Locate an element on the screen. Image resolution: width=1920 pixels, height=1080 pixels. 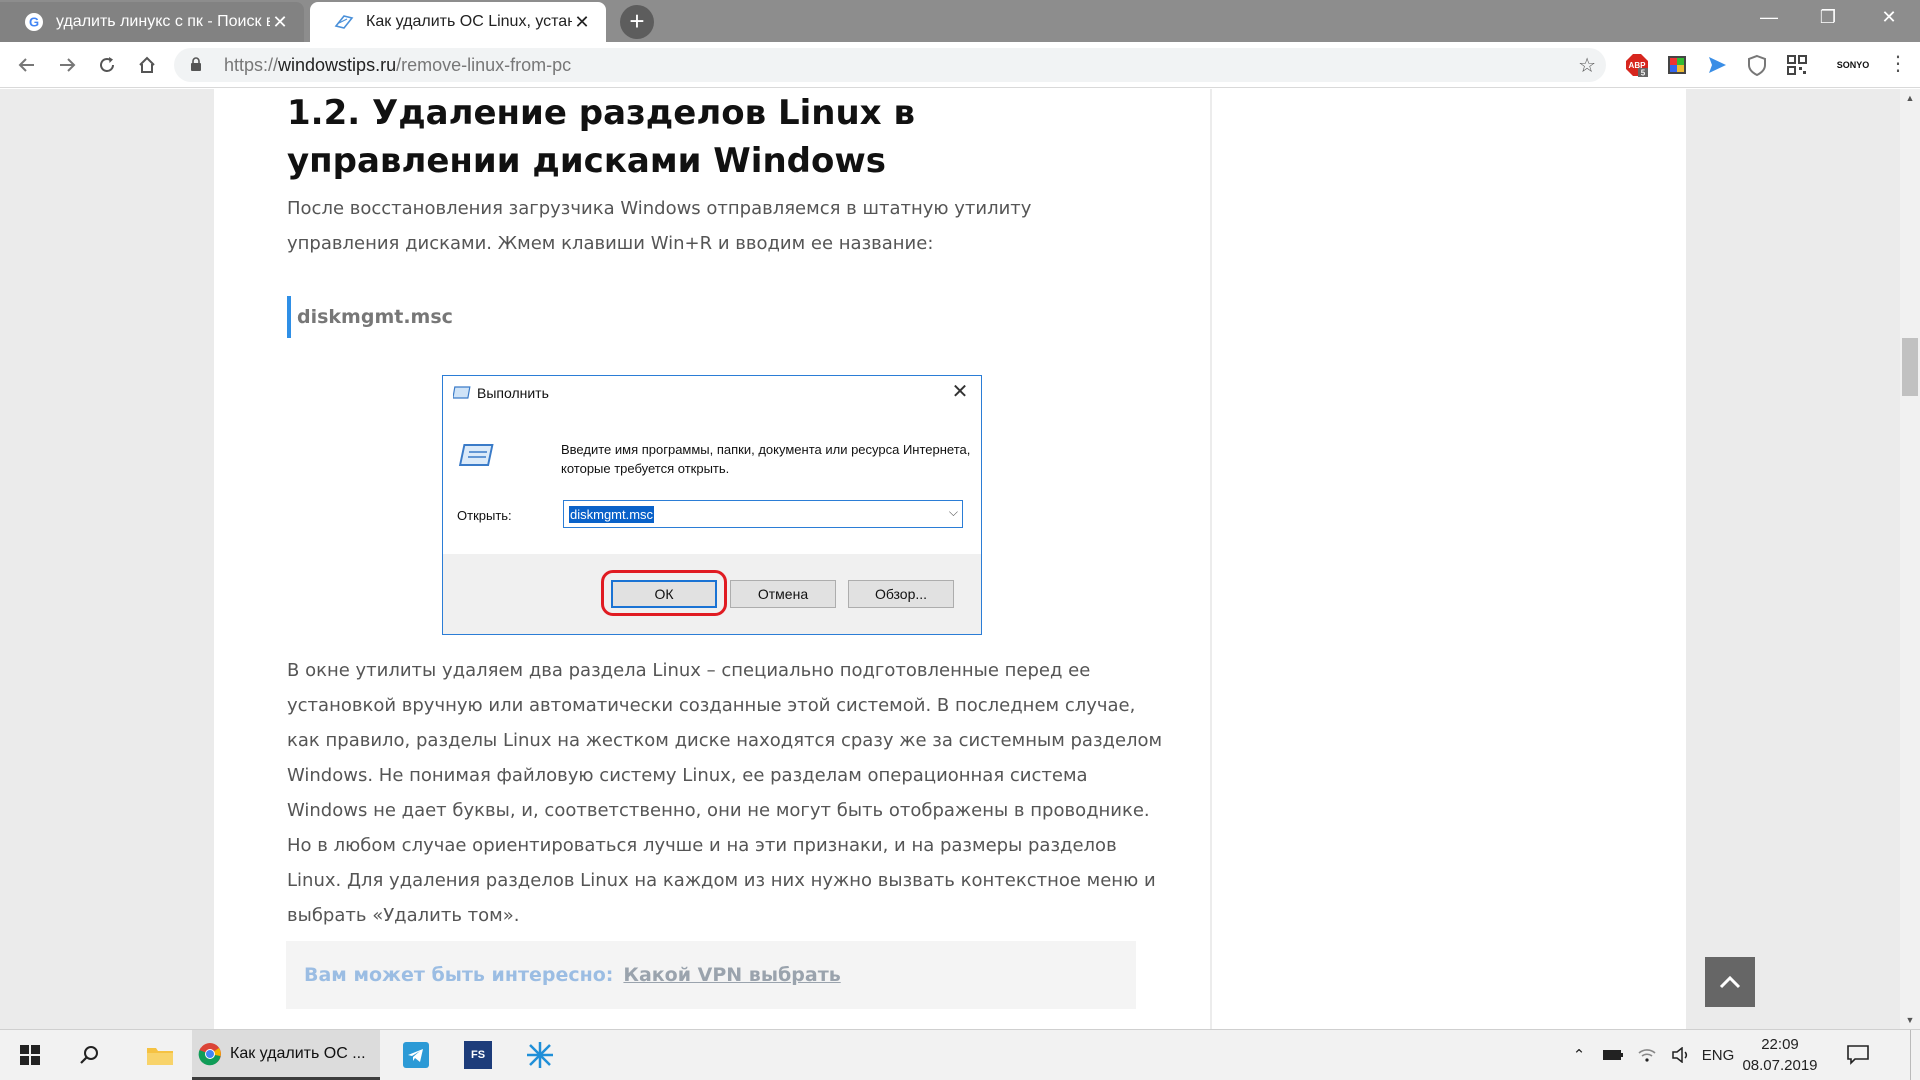
code-snippet: diskmgmt.msc is located at coordinates (370, 317).